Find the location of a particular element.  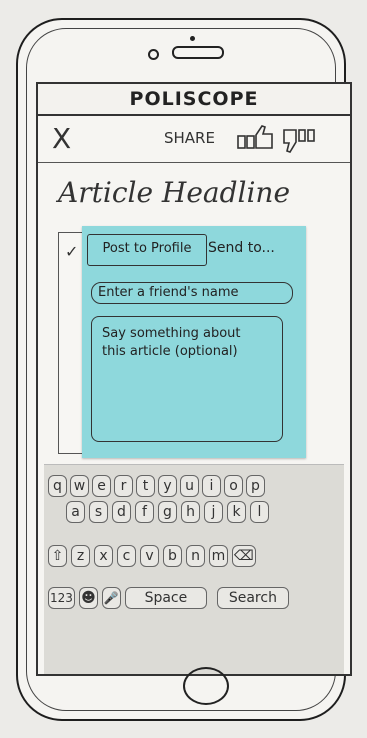

share-button: SHARE is located at coordinates (189, 138).